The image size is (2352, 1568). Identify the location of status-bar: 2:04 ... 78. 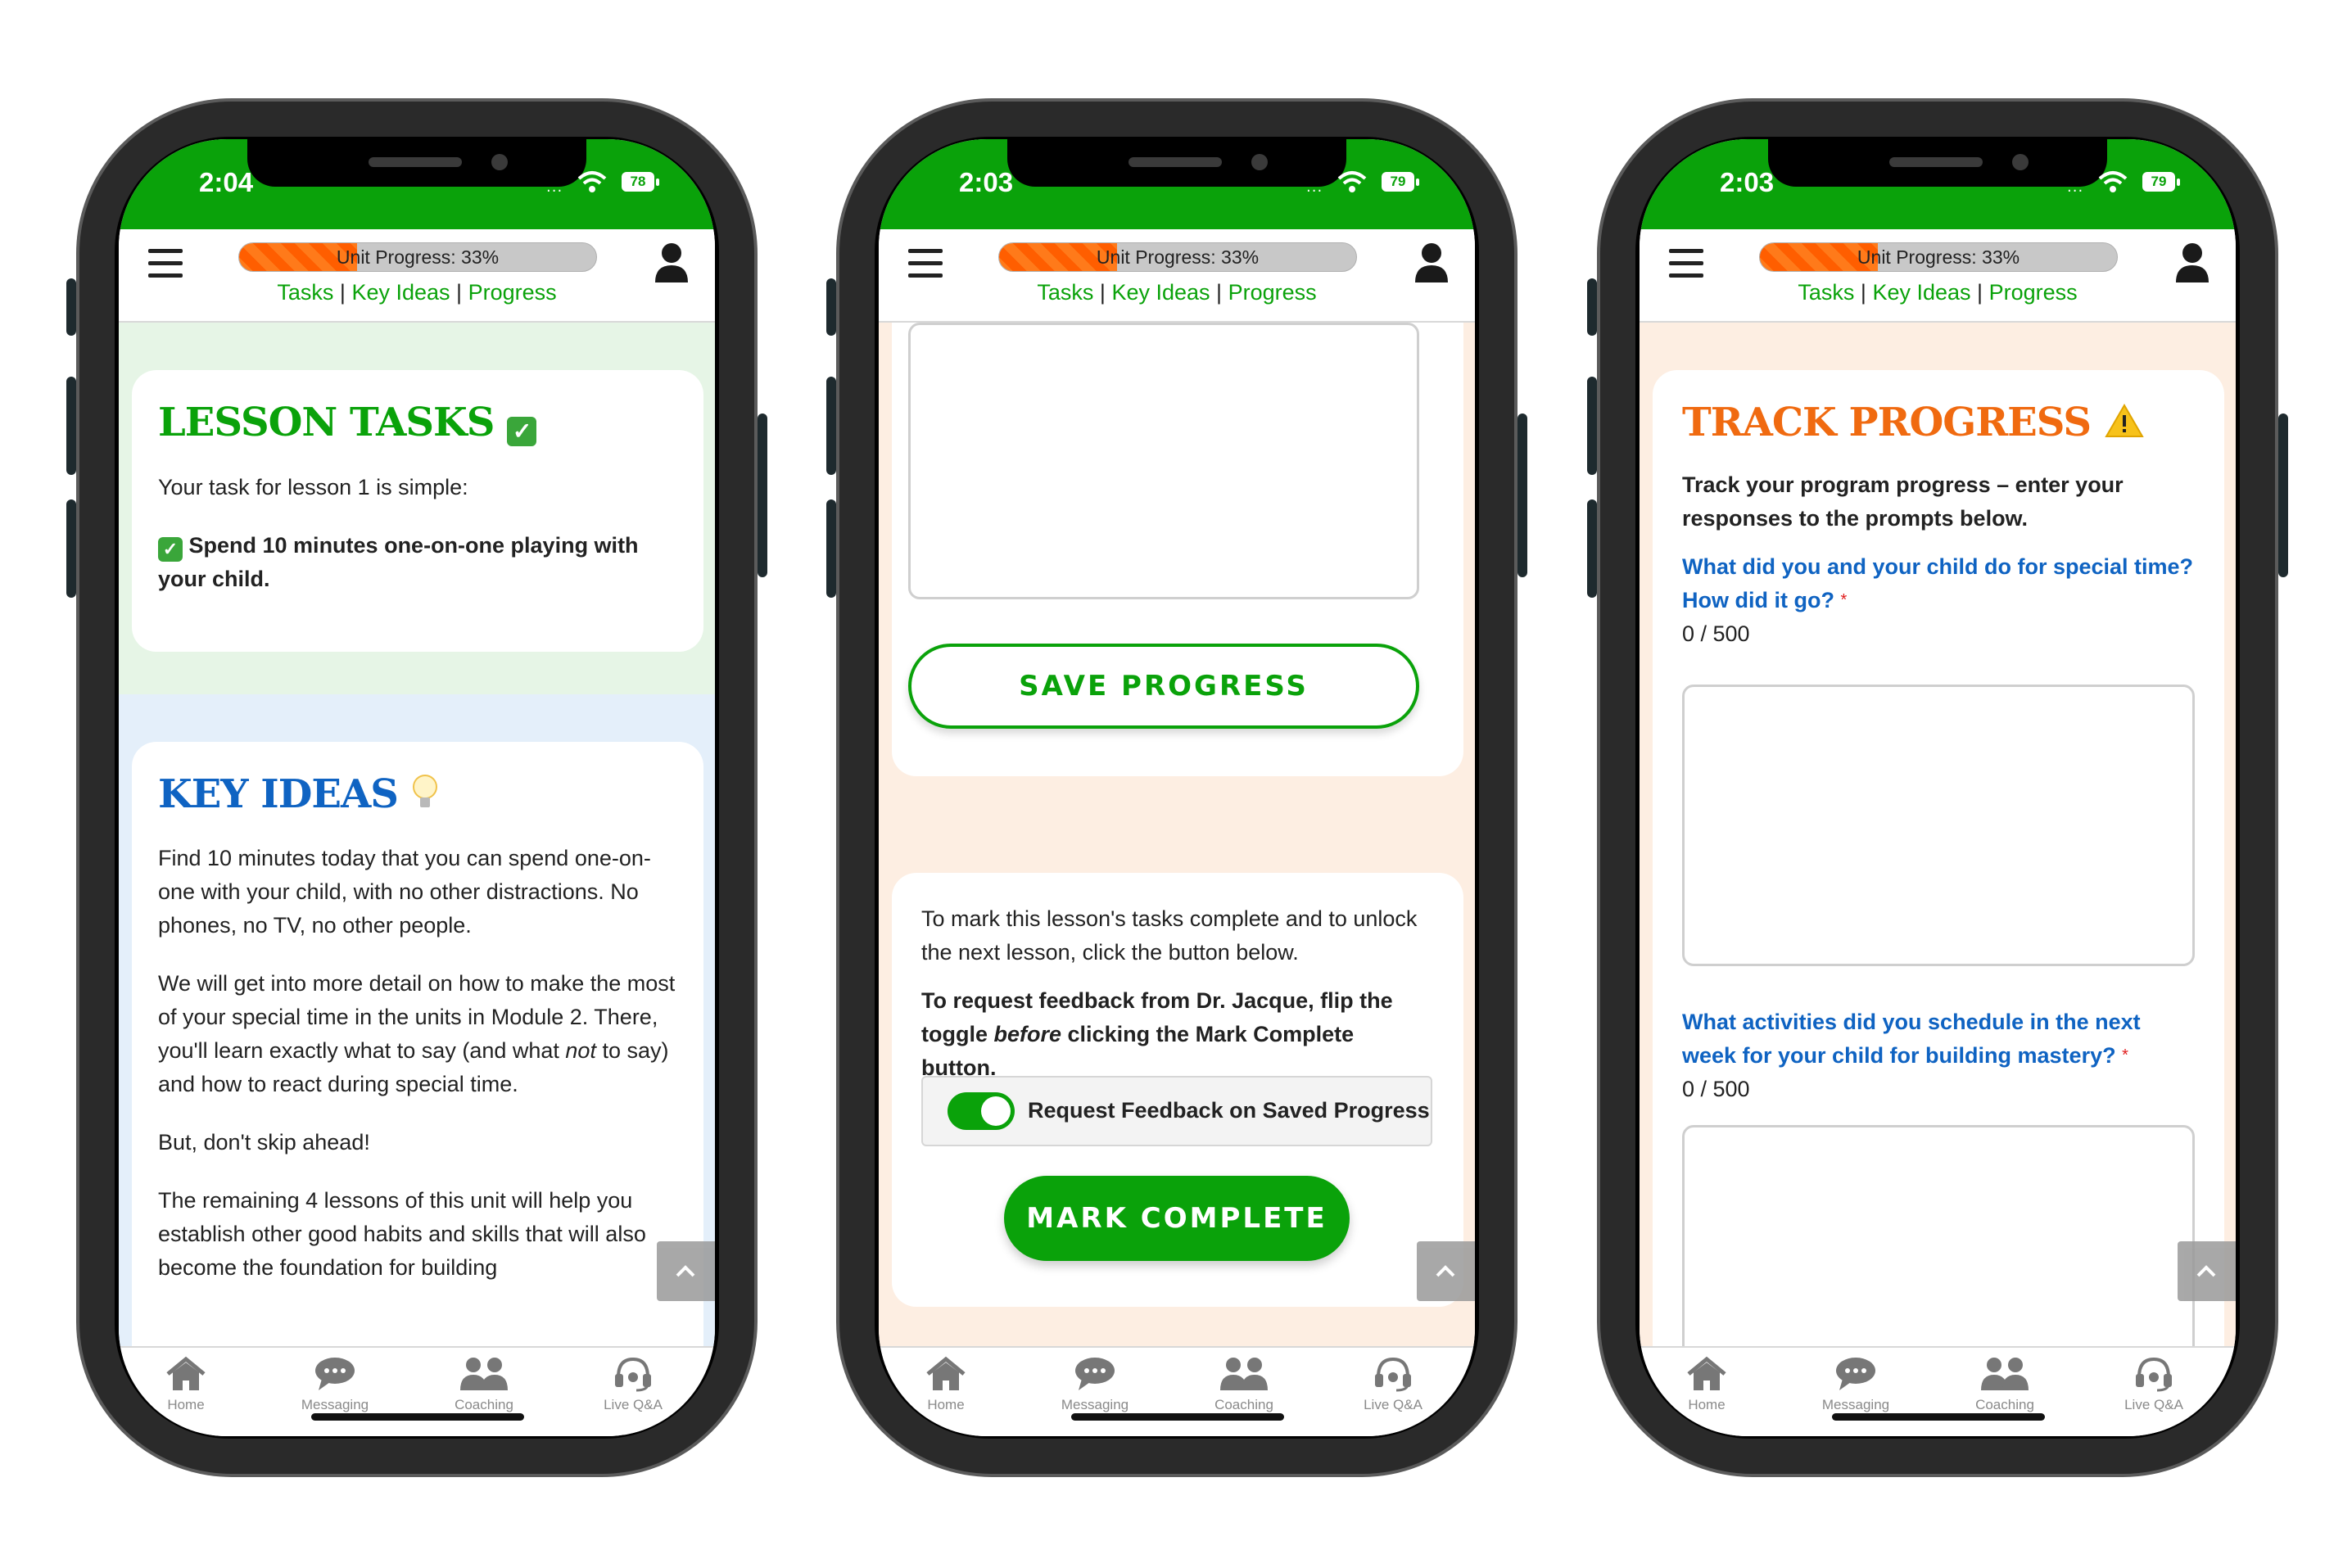
(417, 184).